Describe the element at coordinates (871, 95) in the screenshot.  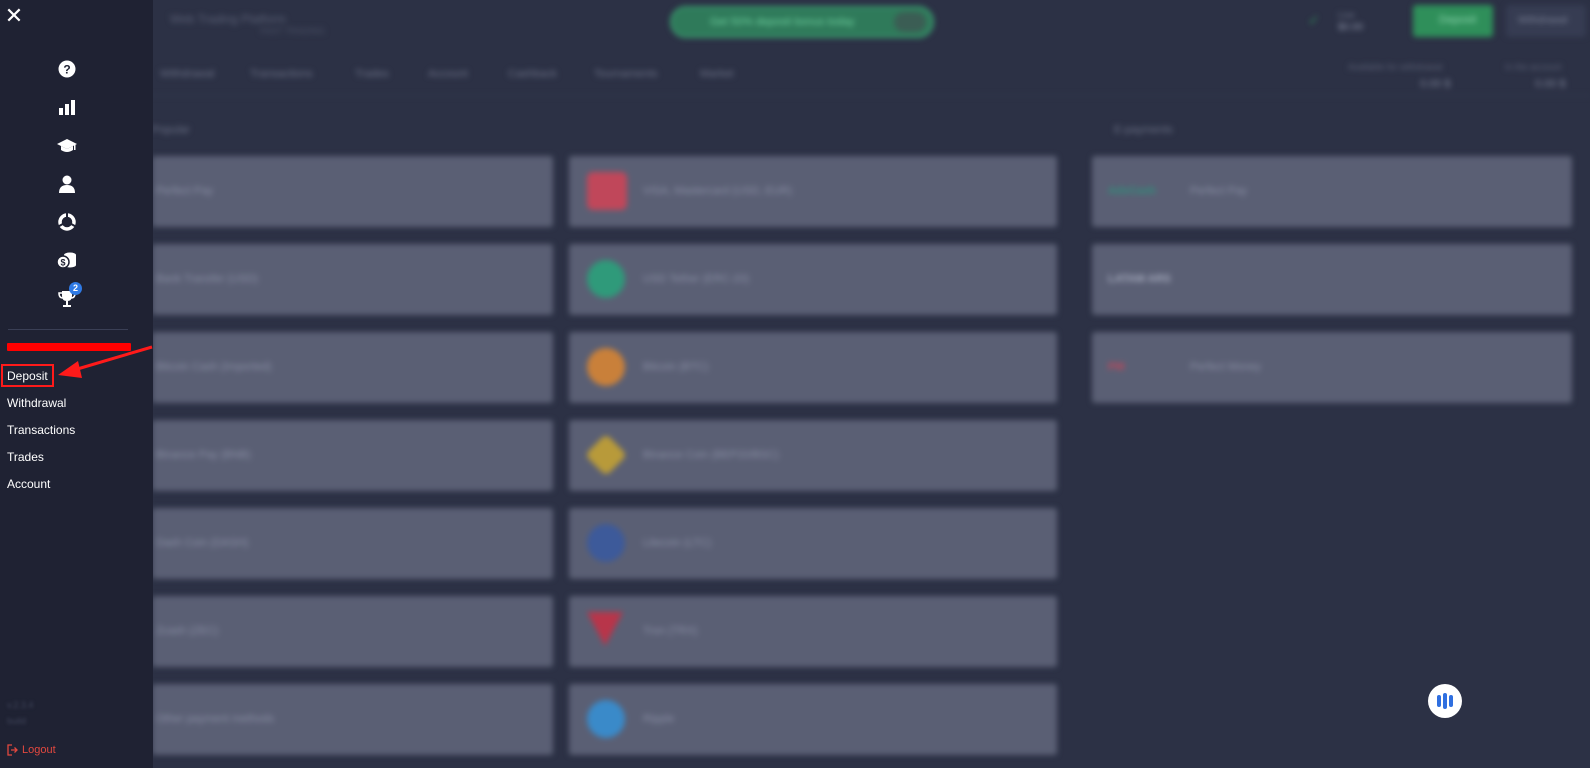
I see `tabs-divider` at that location.